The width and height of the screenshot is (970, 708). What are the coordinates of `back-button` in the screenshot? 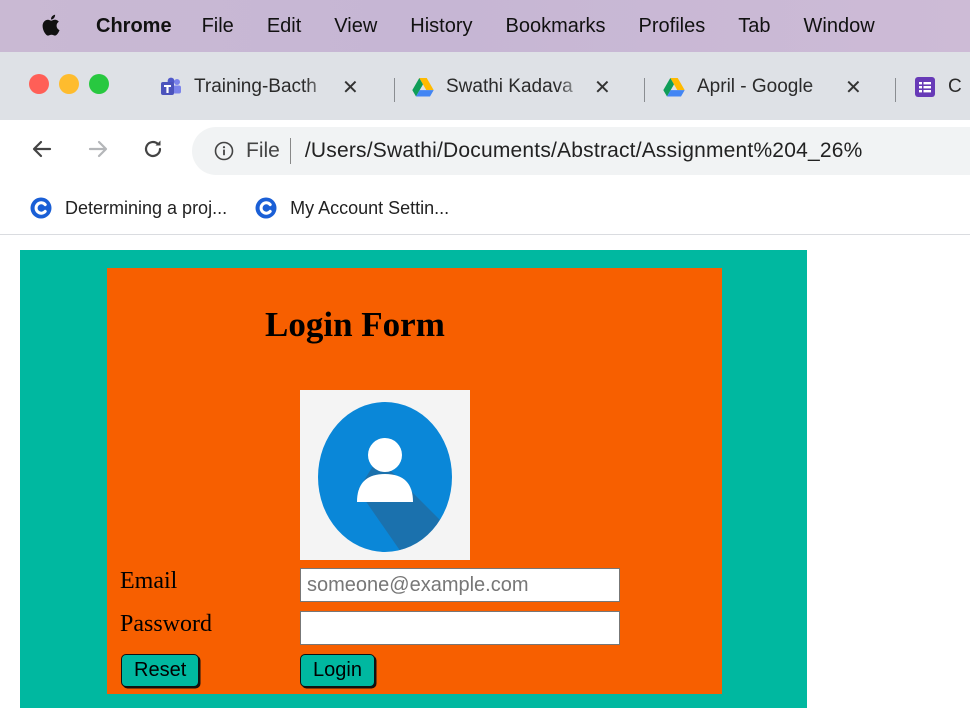 It's located at (42, 149).